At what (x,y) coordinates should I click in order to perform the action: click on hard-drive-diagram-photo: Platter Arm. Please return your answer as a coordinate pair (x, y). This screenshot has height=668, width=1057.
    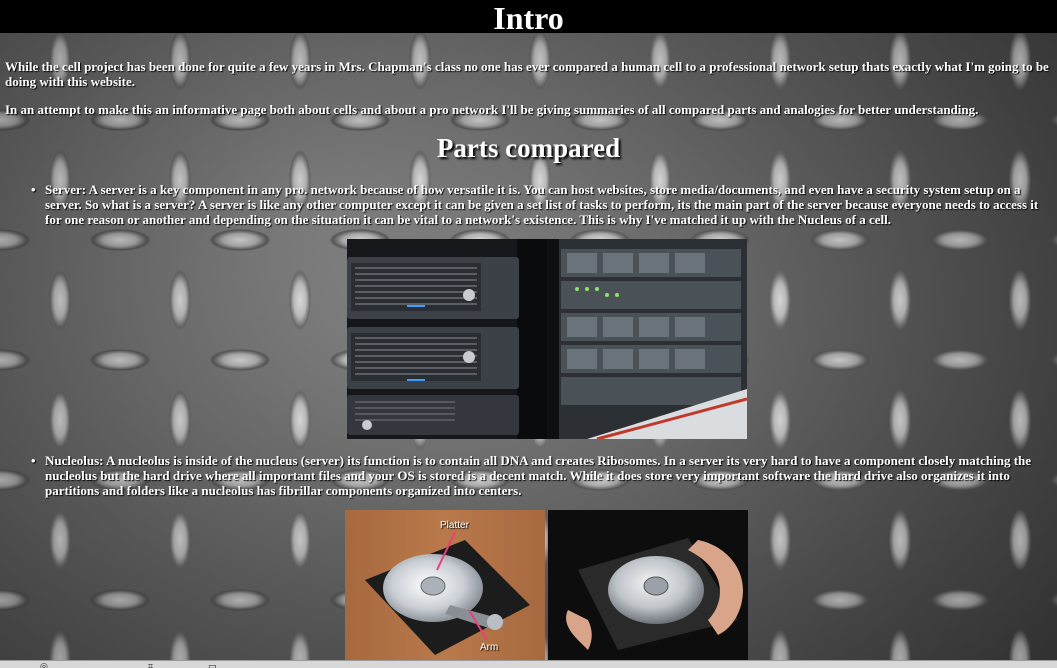
    Looking at the image, I should click on (445, 585).